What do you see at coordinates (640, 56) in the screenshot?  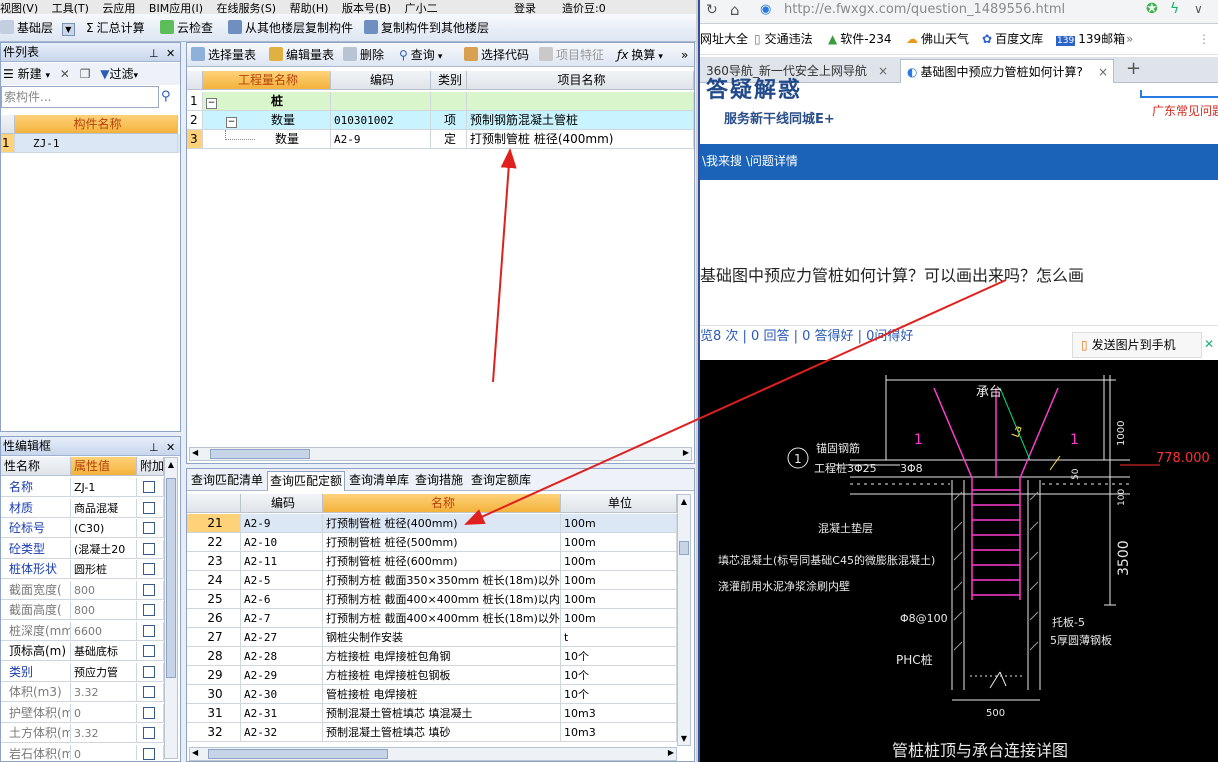 I see `convert-button: ƒx 换算 ▾` at bounding box center [640, 56].